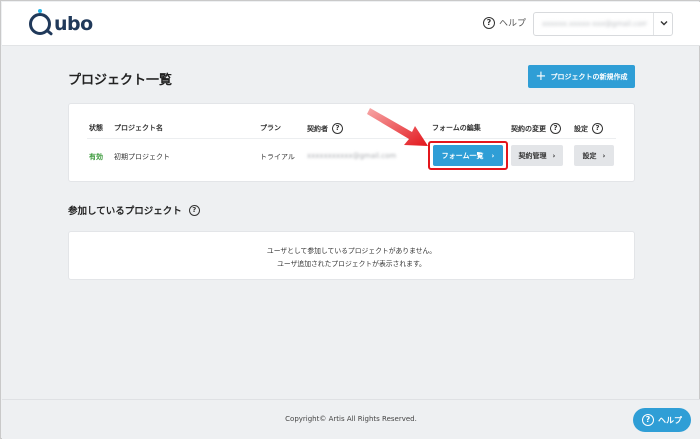  Describe the element at coordinates (73, 24) in the screenshot. I see `logo-text: ubo` at that location.